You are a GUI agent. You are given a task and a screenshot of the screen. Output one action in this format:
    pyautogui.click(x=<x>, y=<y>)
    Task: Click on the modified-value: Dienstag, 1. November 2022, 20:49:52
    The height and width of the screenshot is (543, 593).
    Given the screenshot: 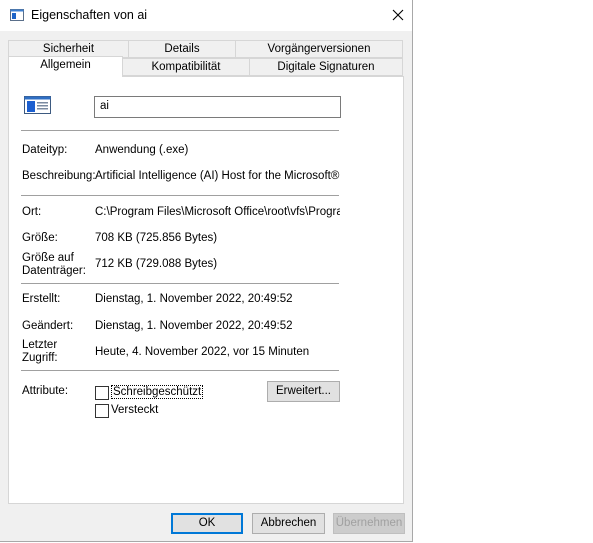 What is the action you would take?
    pyautogui.click(x=194, y=326)
    